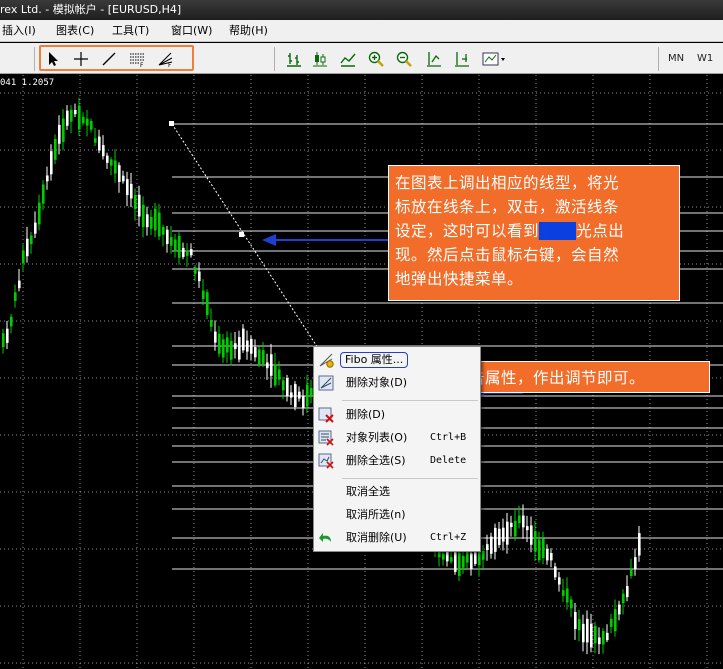  Describe the element at coordinates (294, 59) in the screenshot. I see `bar-chart-icon` at that location.